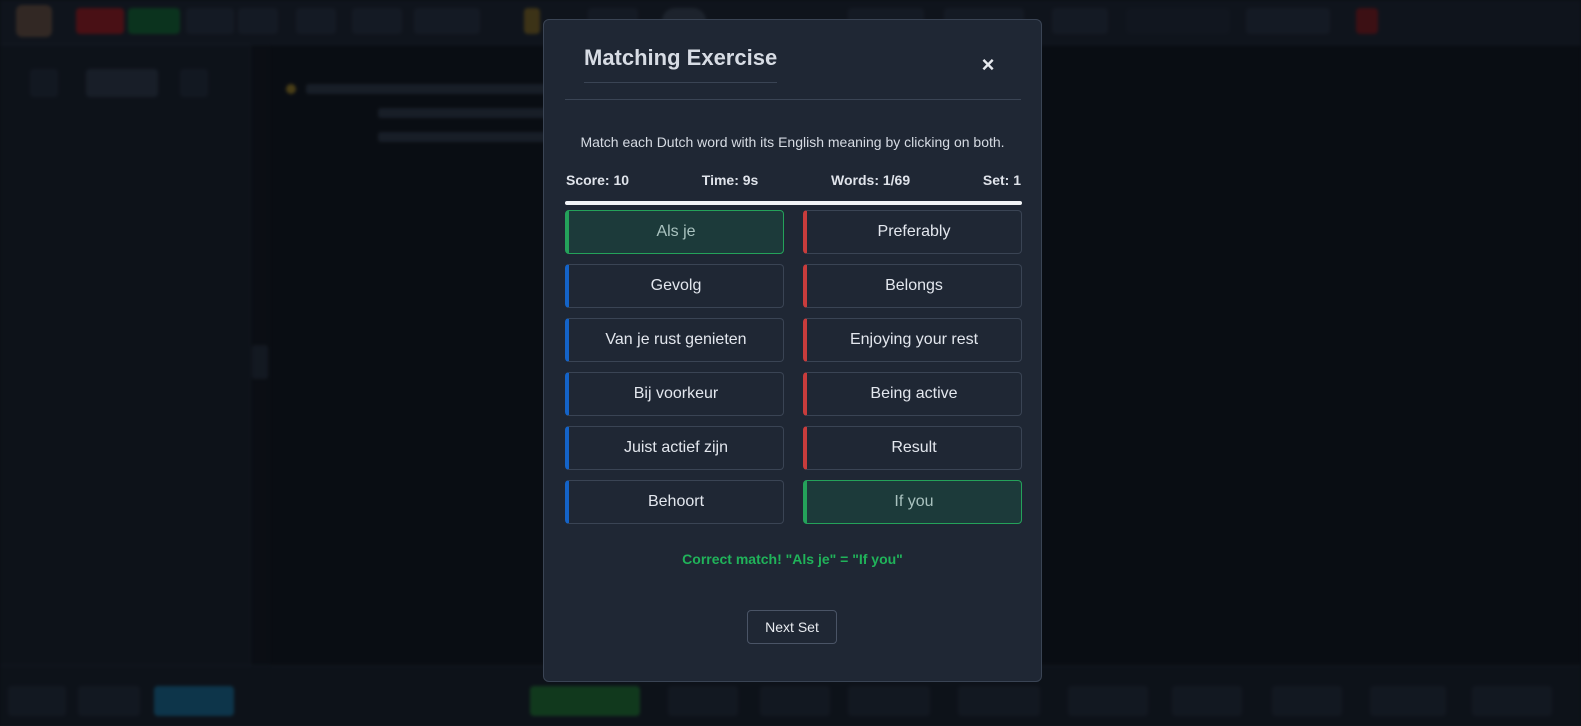  Describe the element at coordinates (912, 340) in the screenshot. I see `english-word-tile: Enjoying your rest` at that location.